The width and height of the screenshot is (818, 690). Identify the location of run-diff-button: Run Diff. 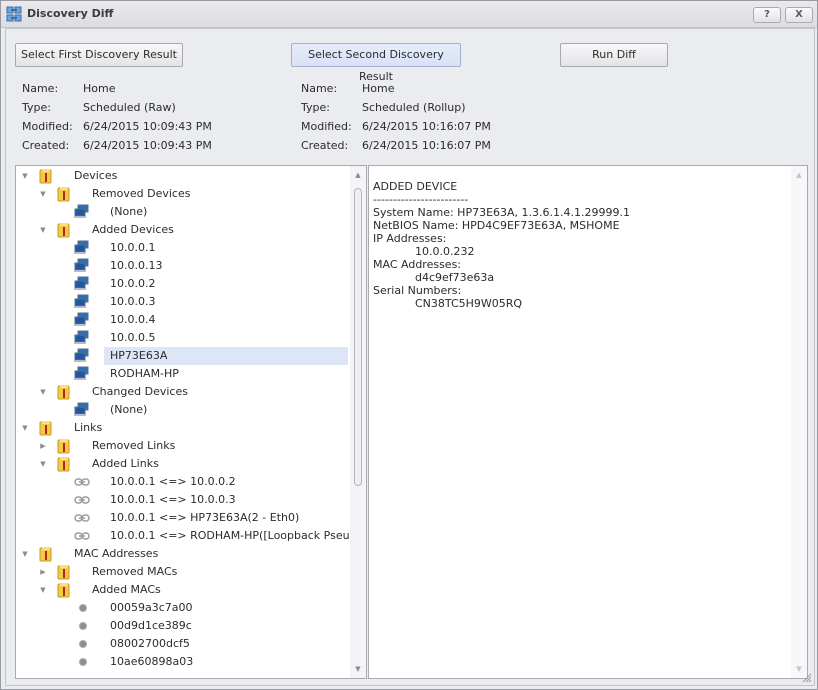
(614, 55).